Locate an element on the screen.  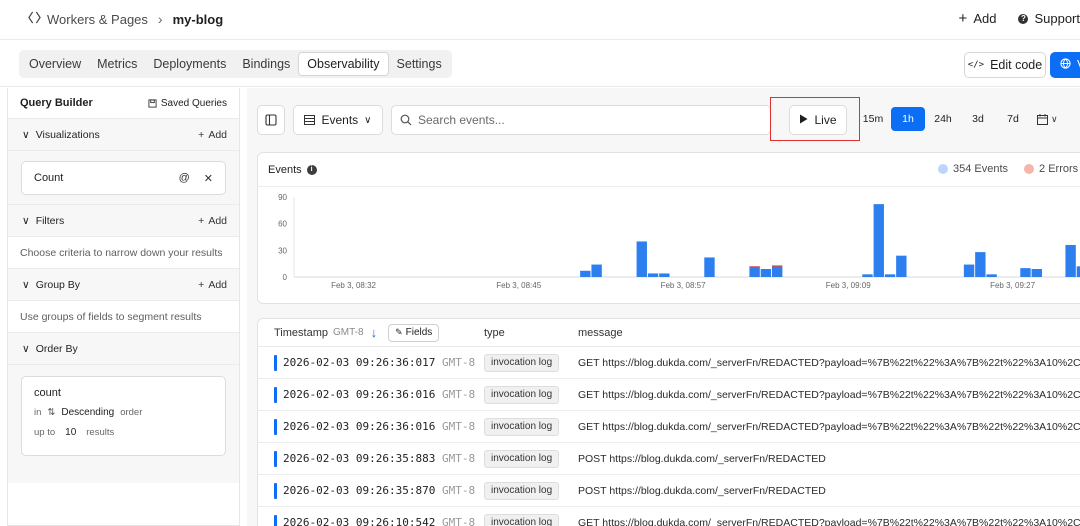
live-button: Live is located at coordinates (818, 120).